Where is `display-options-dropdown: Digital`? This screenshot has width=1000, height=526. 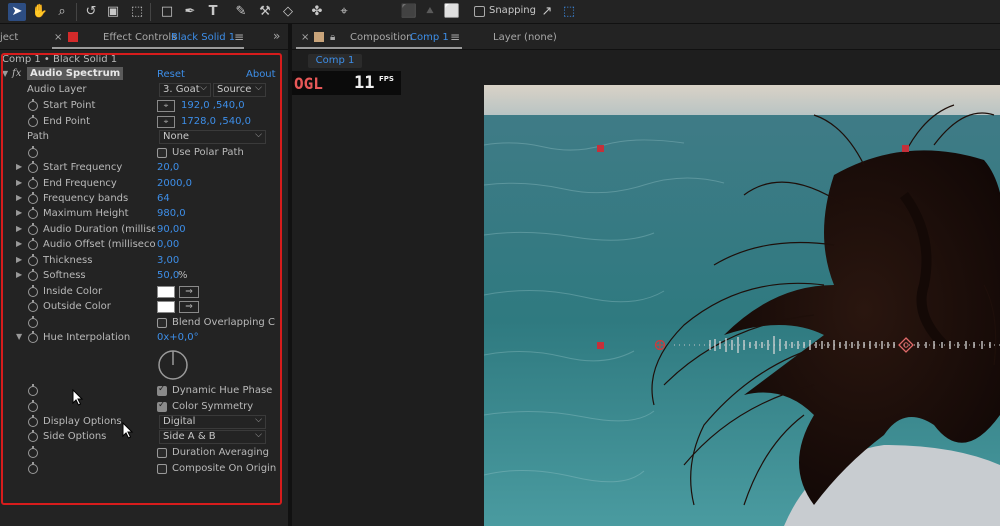 display-options-dropdown: Digital is located at coordinates (212, 421).